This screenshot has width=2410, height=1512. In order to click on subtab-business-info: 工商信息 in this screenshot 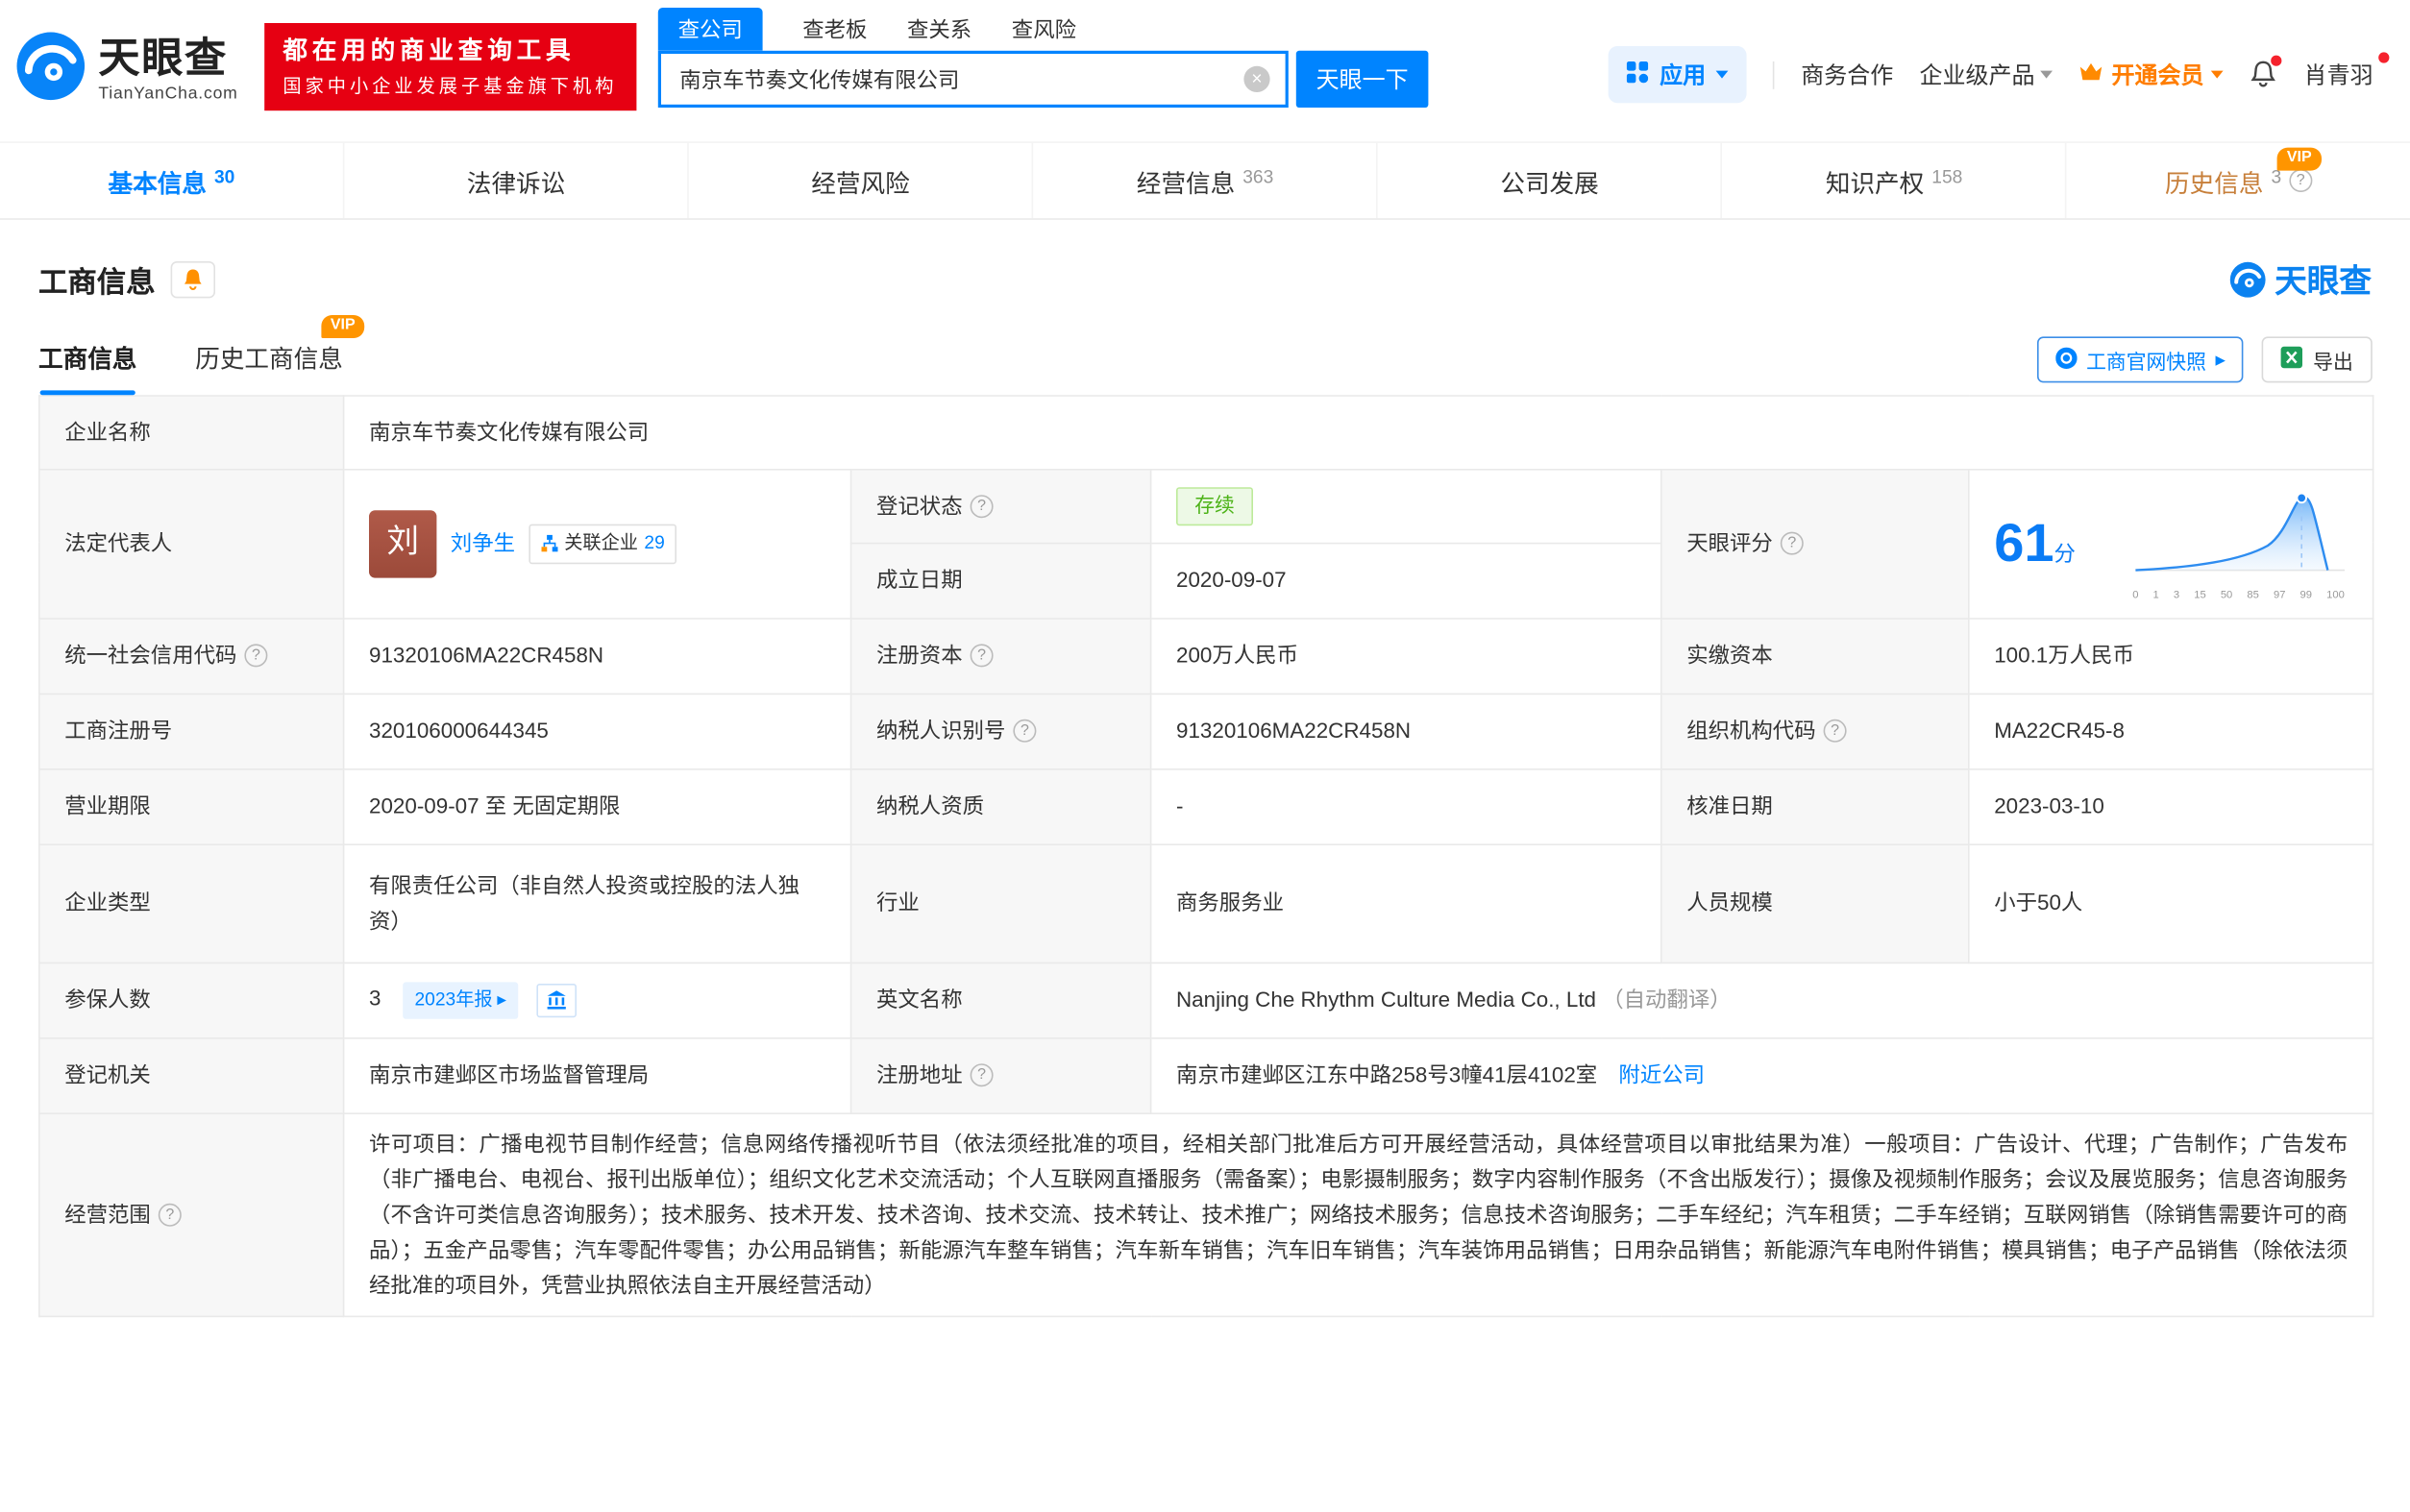, I will do `click(87, 366)`.